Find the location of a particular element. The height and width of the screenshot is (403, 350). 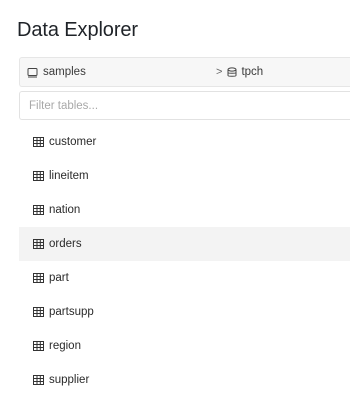

filter-tables-input is located at coordinates (184, 105).